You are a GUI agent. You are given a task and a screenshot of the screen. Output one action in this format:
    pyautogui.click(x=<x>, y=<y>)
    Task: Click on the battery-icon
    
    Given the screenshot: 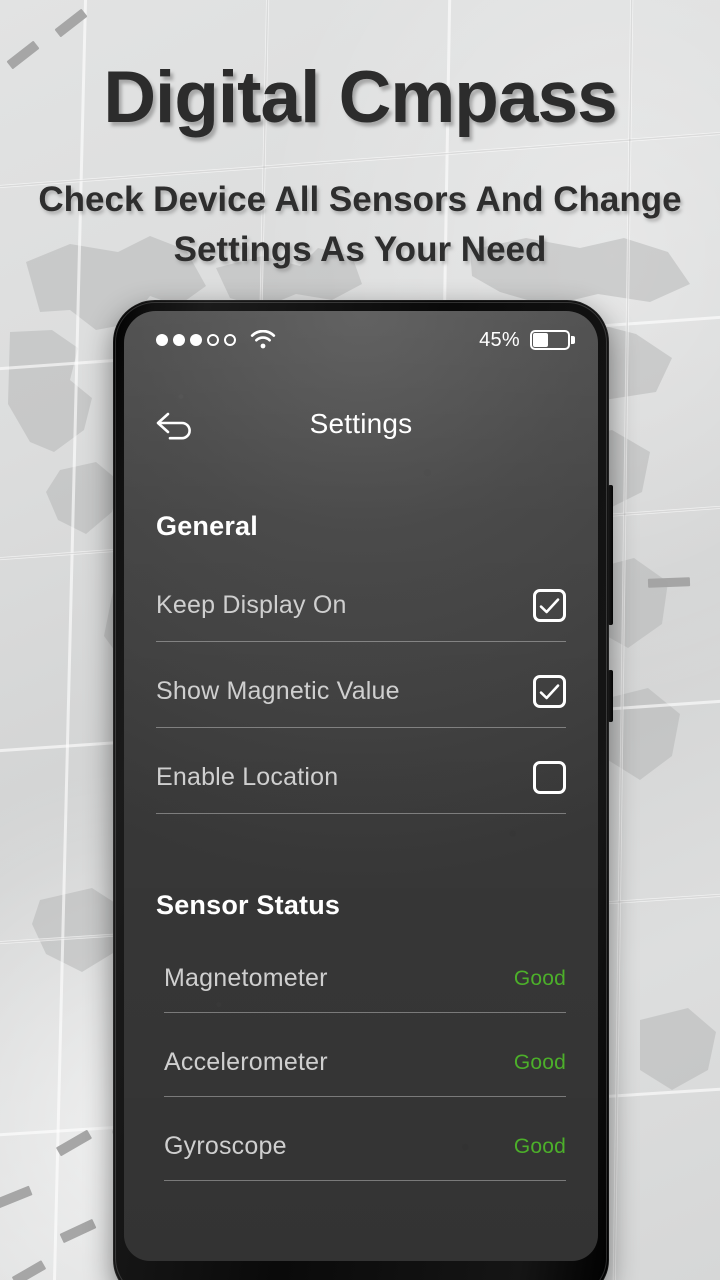 What is the action you would take?
    pyautogui.click(x=552, y=340)
    